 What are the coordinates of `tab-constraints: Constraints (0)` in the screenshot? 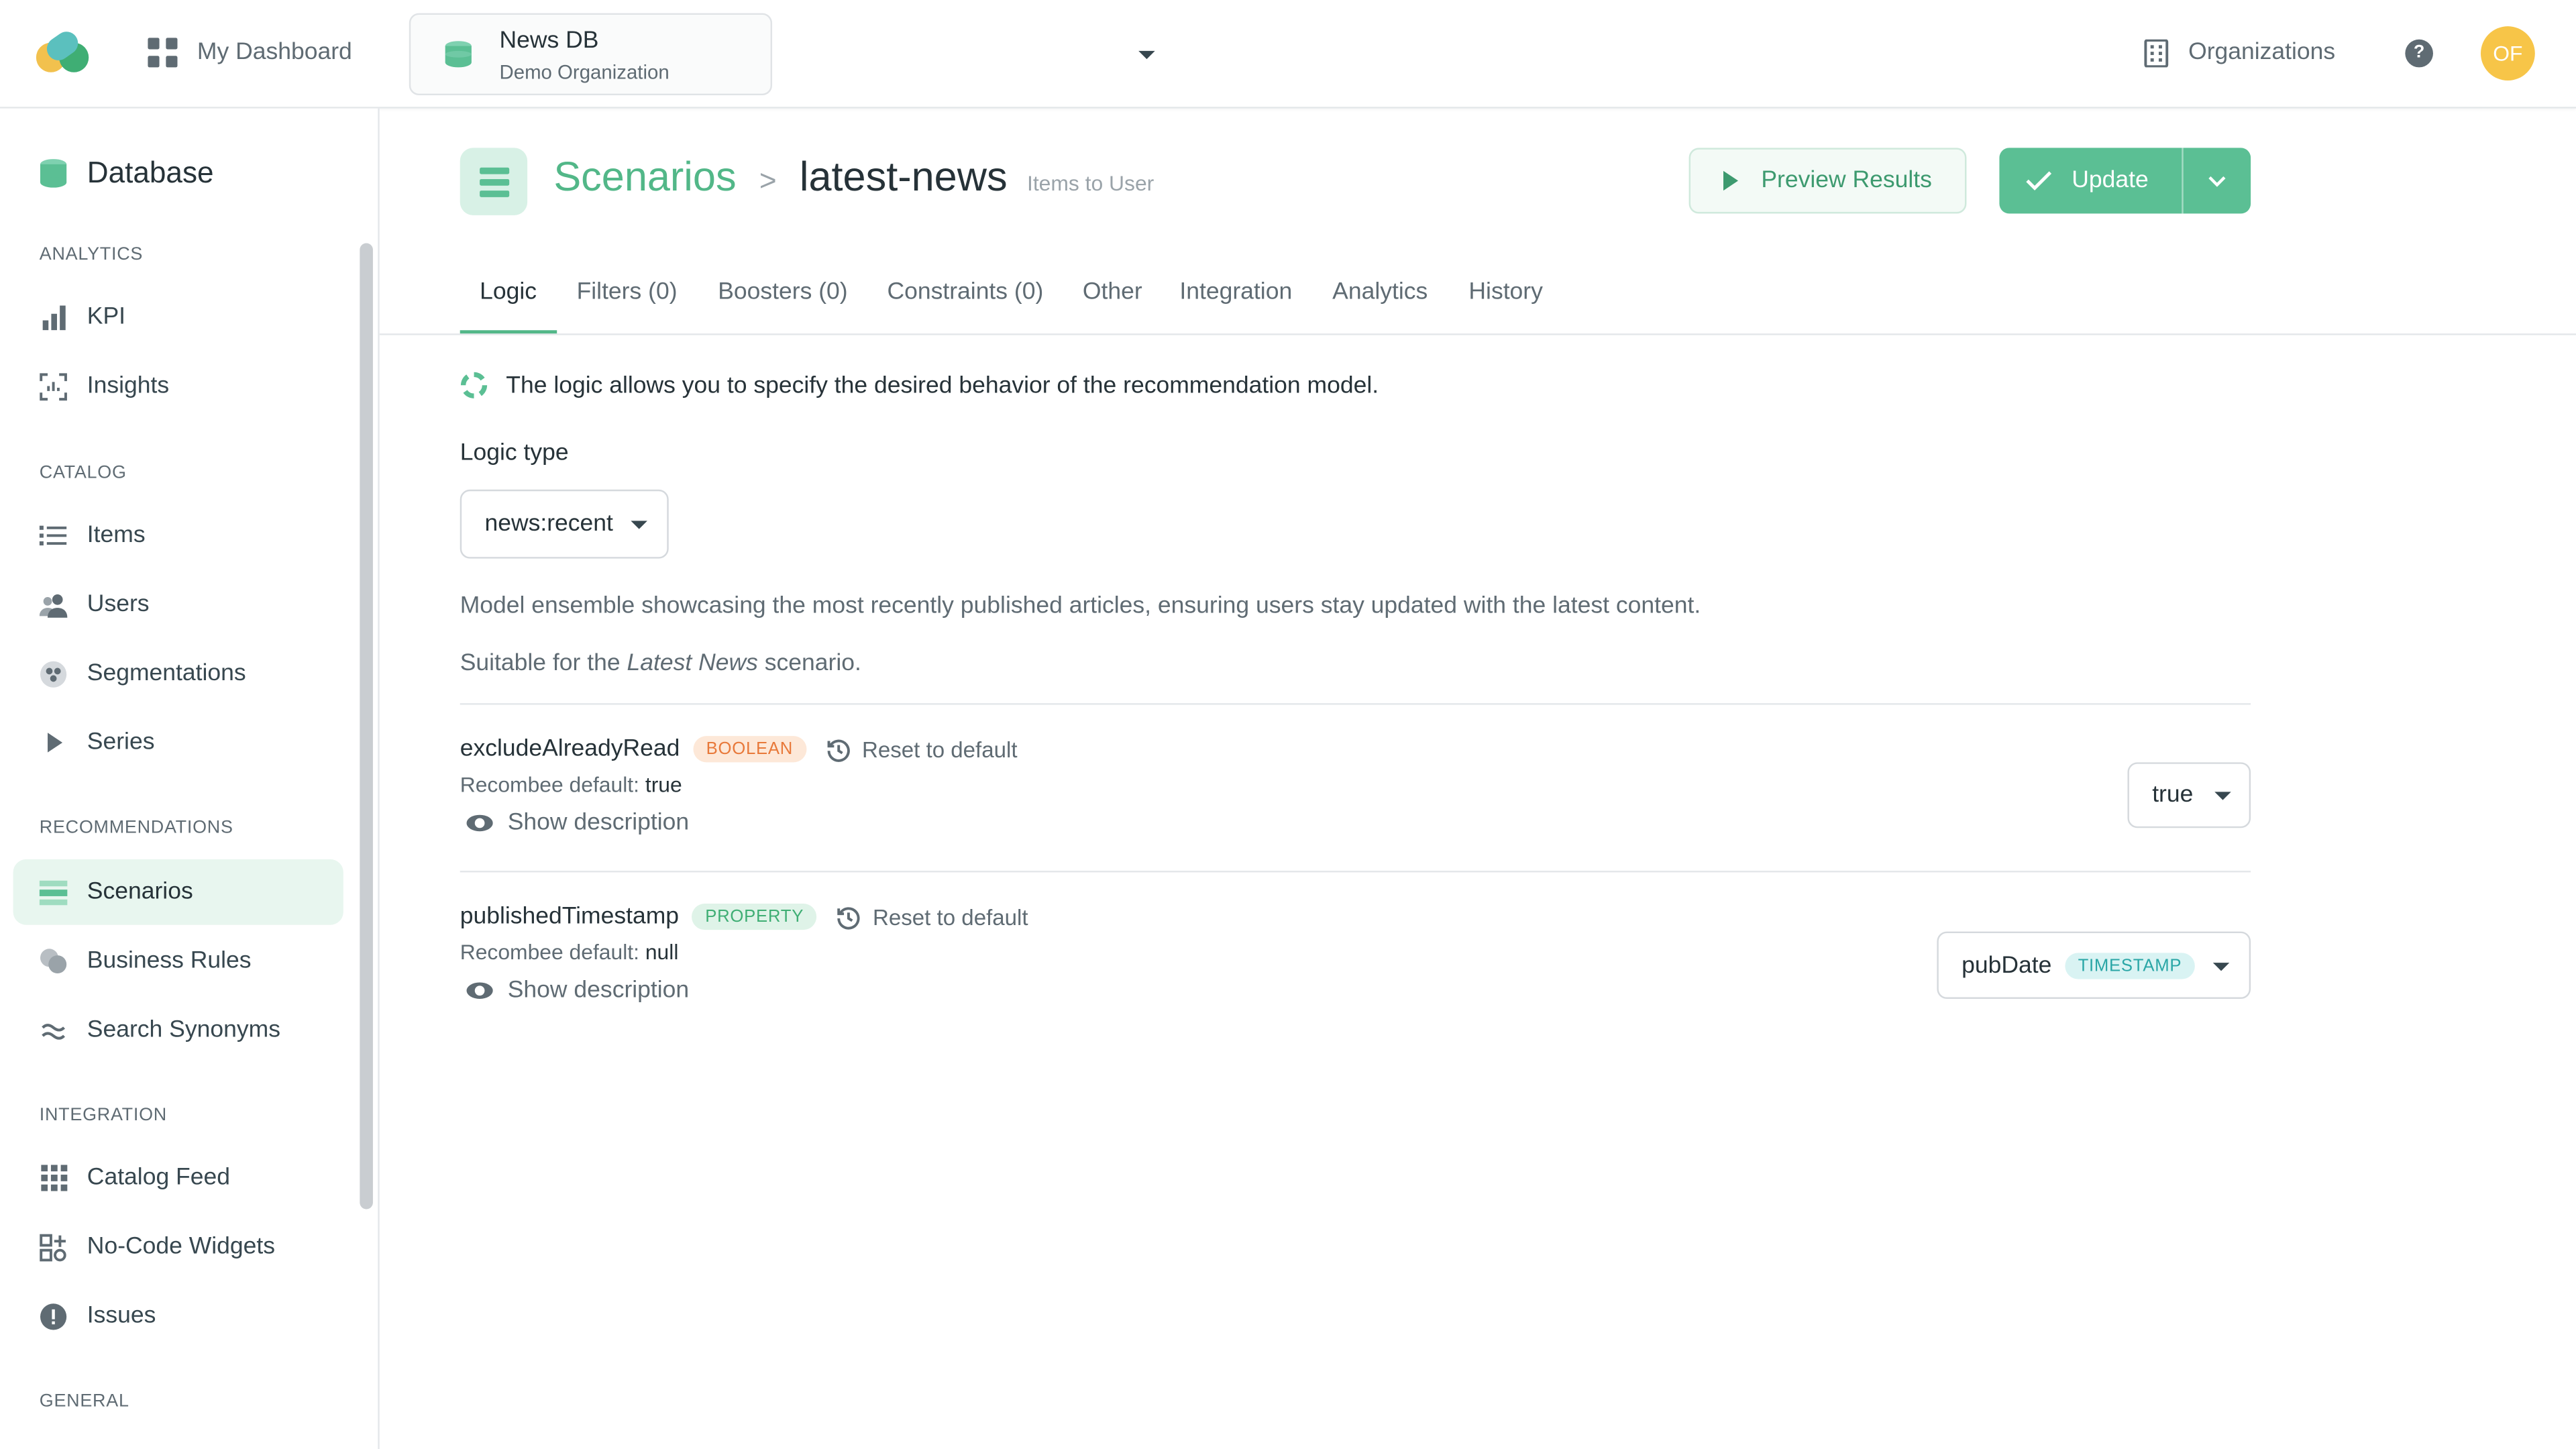 It's located at (965, 292).